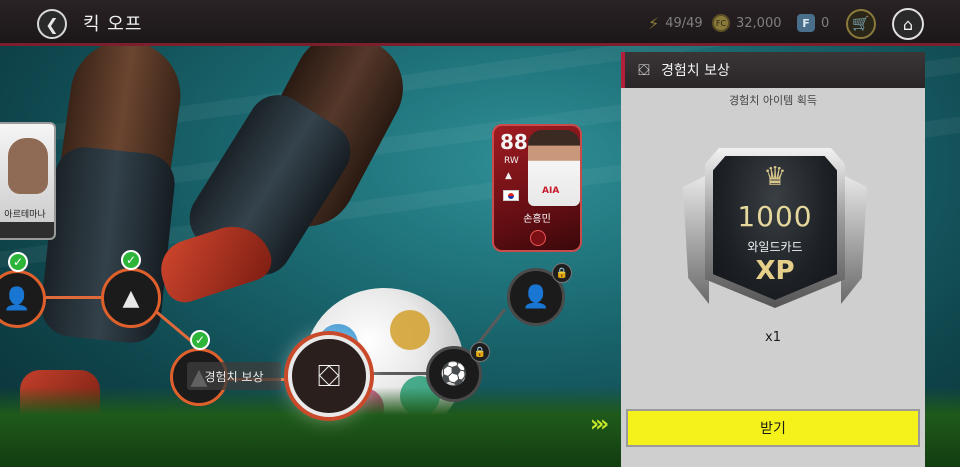 This screenshot has width=960, height=467. What do you see at coordinates (113, 24) in the screenshot?
I see `page-title: 킥 오프` at bounding box center [113, 24].